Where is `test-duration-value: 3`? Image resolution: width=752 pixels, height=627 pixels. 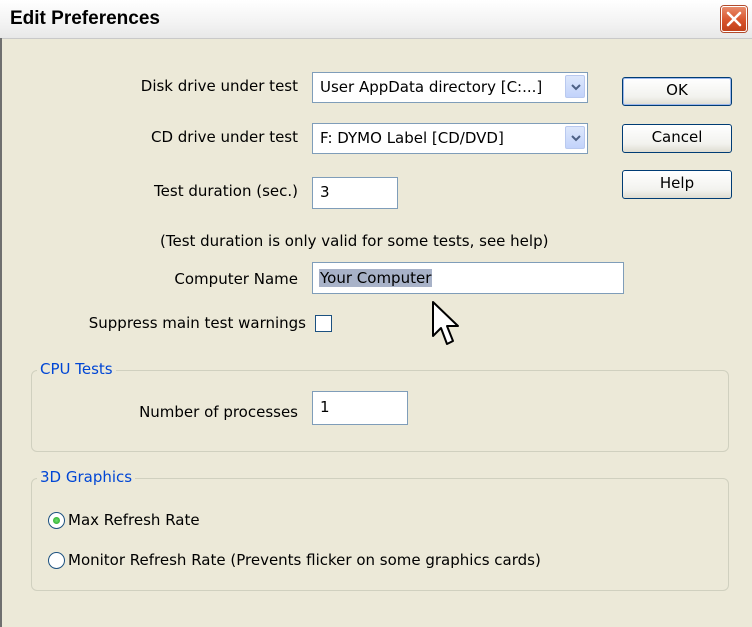 test-duration-value: 3 is located at coordinates (325, 192).